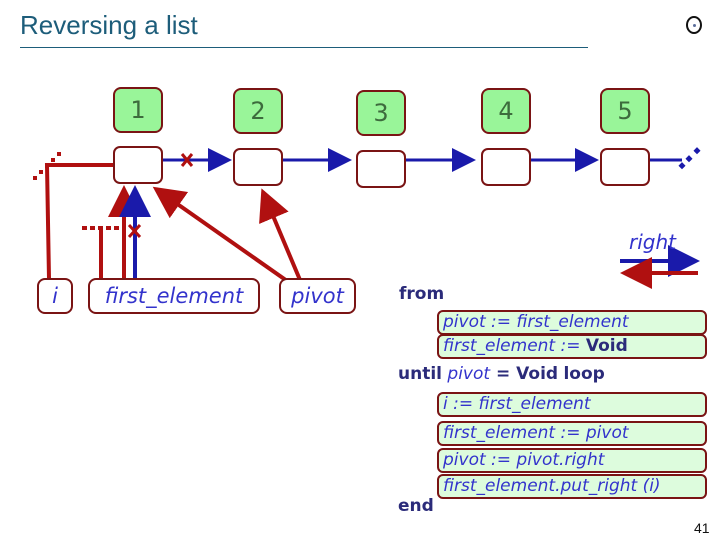  I want to click on list-node-5-ref, so click(625, 167).